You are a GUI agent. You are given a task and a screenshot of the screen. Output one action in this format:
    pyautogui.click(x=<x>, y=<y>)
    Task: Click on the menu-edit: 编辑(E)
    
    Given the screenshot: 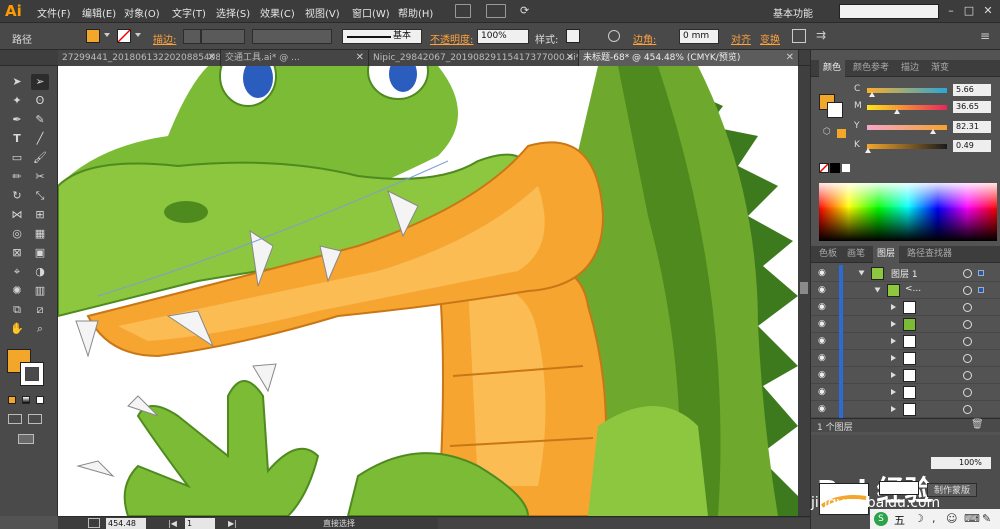 What is the action you would take?
    pyautogui.click(x=99, y=12)
    